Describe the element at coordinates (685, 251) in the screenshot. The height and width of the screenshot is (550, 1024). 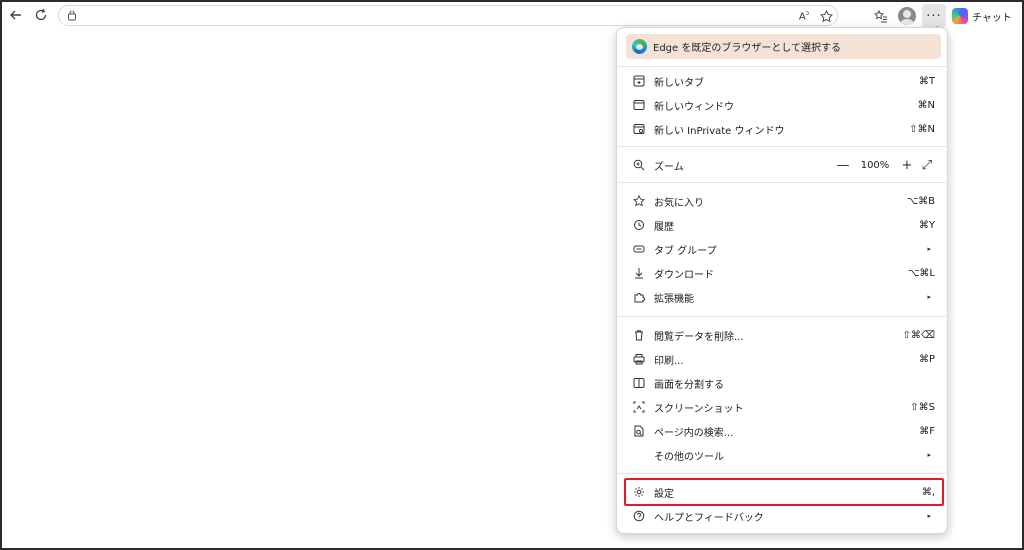
I see `menu-item-label: タブ グループ` at that location.